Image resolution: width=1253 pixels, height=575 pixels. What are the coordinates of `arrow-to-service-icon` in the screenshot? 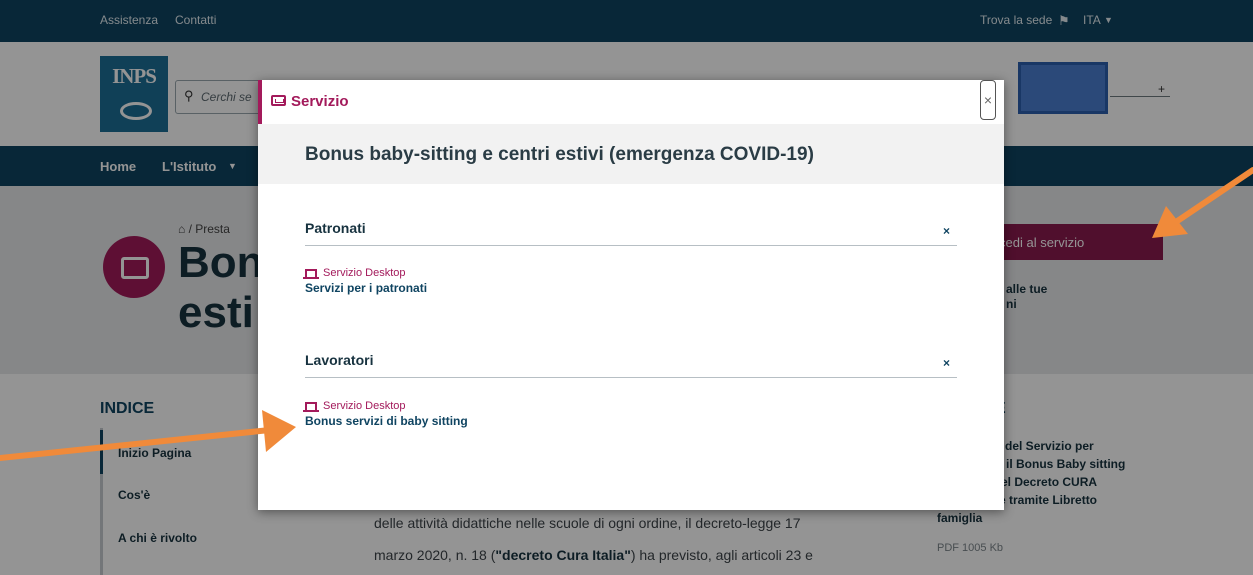 It's located at (148, 435).